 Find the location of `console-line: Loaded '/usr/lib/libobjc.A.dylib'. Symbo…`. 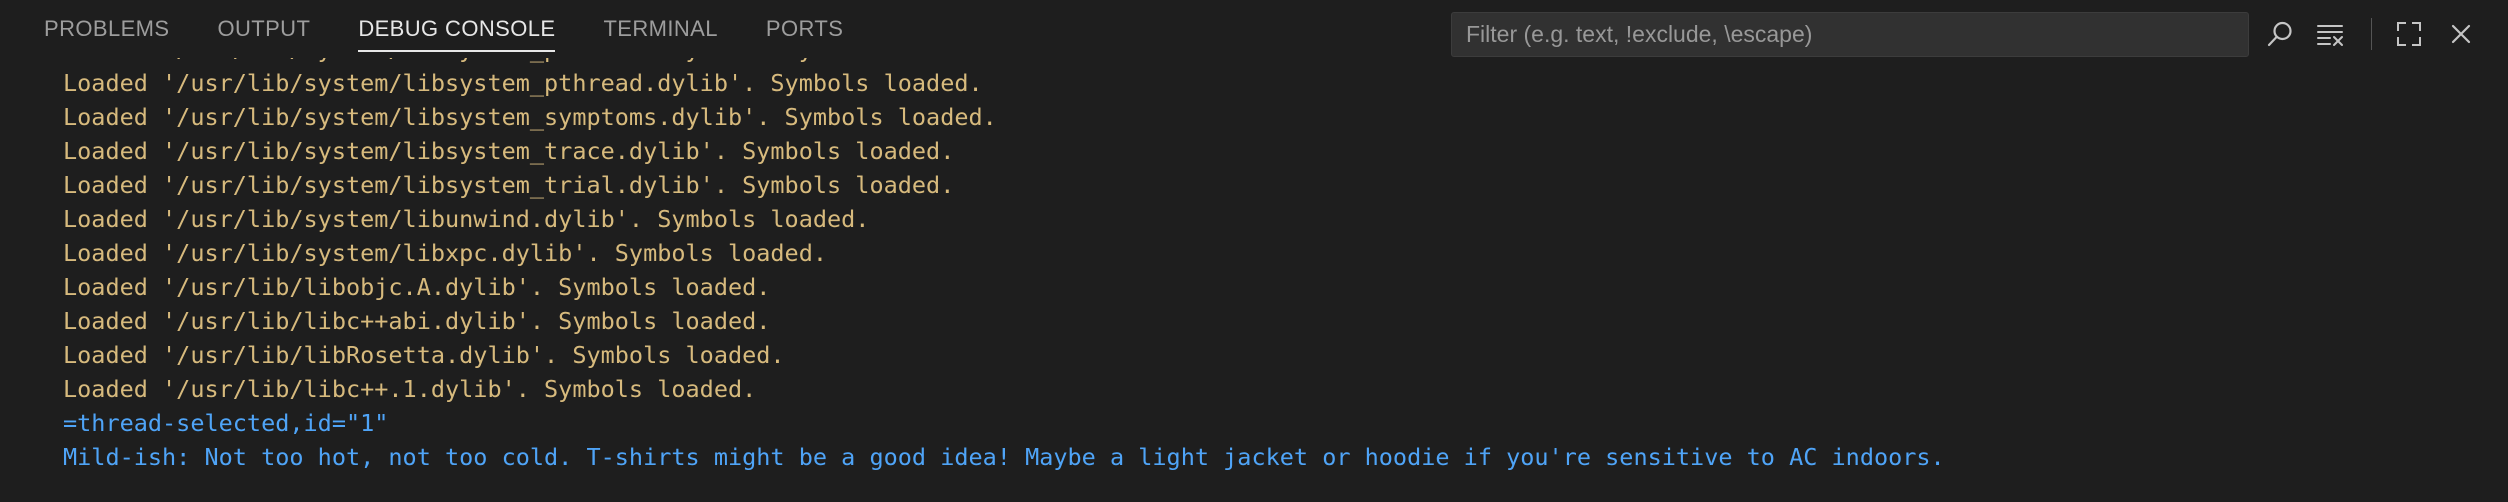

console-line: Loaded '/usr/lib/libobjc.A.dylib'. Symbo… is located at coordinates (417, 287).